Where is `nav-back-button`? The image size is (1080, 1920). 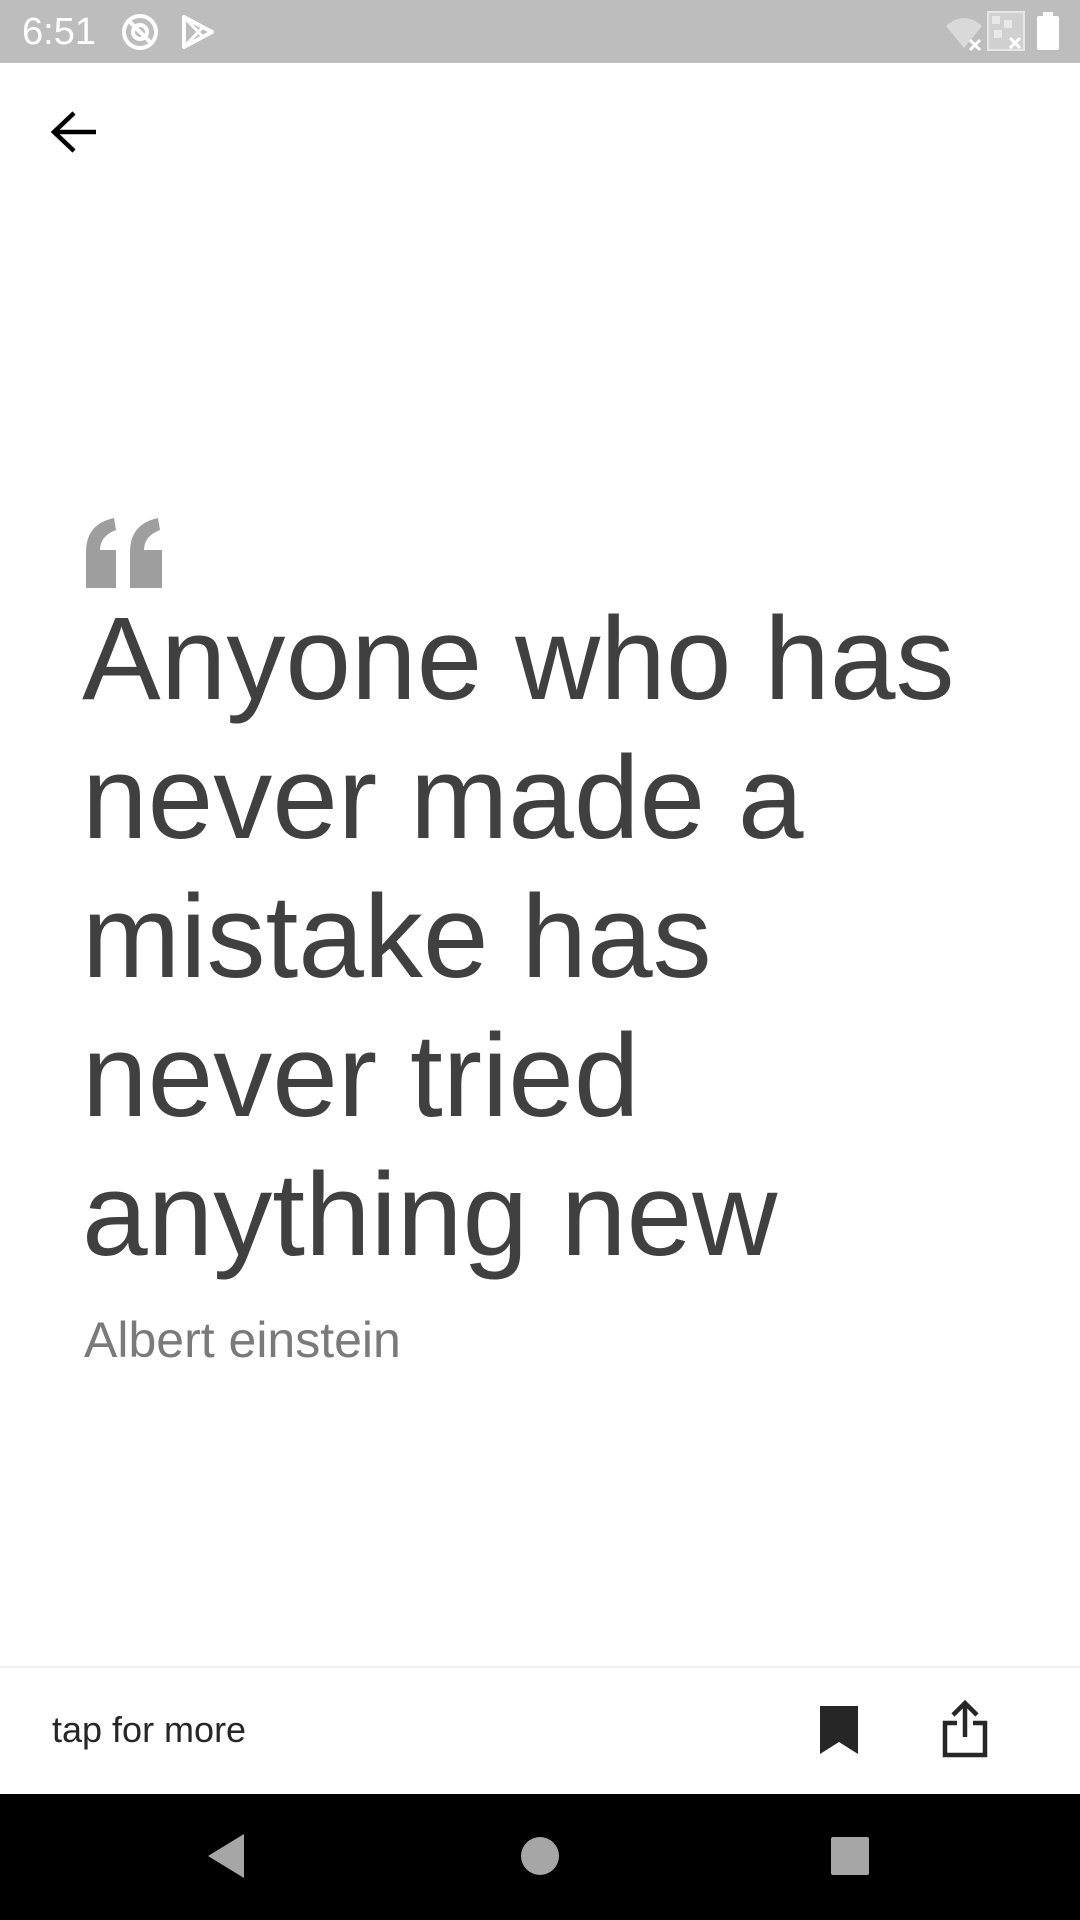 nav-back-button is located at coordinates (226, 1858).